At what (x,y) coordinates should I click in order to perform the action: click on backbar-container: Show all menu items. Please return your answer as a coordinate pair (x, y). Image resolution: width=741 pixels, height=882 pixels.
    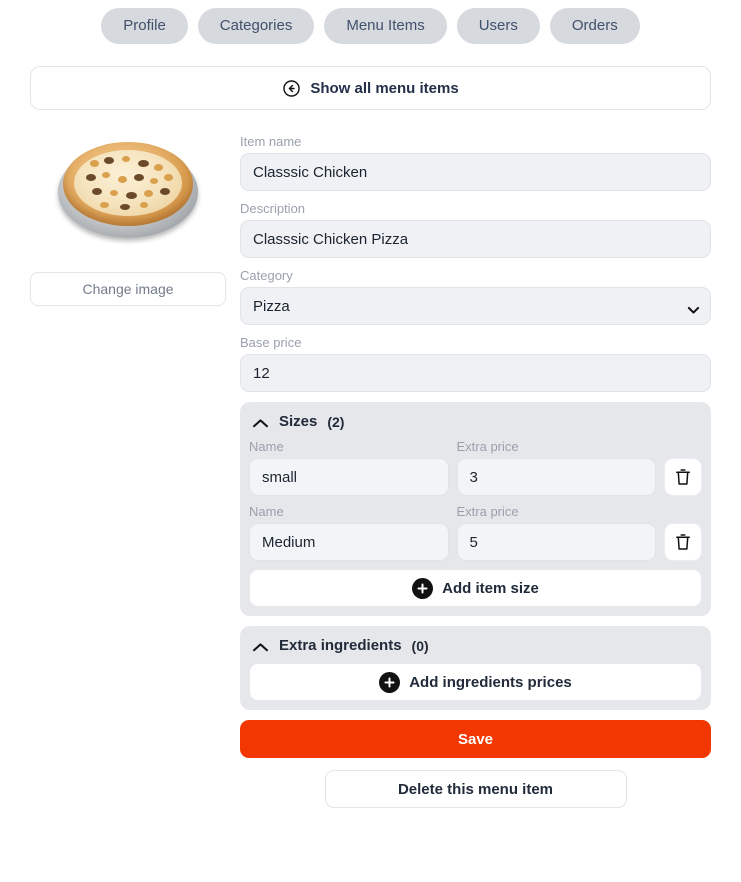
    Looking at the image, I should click on (370, 77).